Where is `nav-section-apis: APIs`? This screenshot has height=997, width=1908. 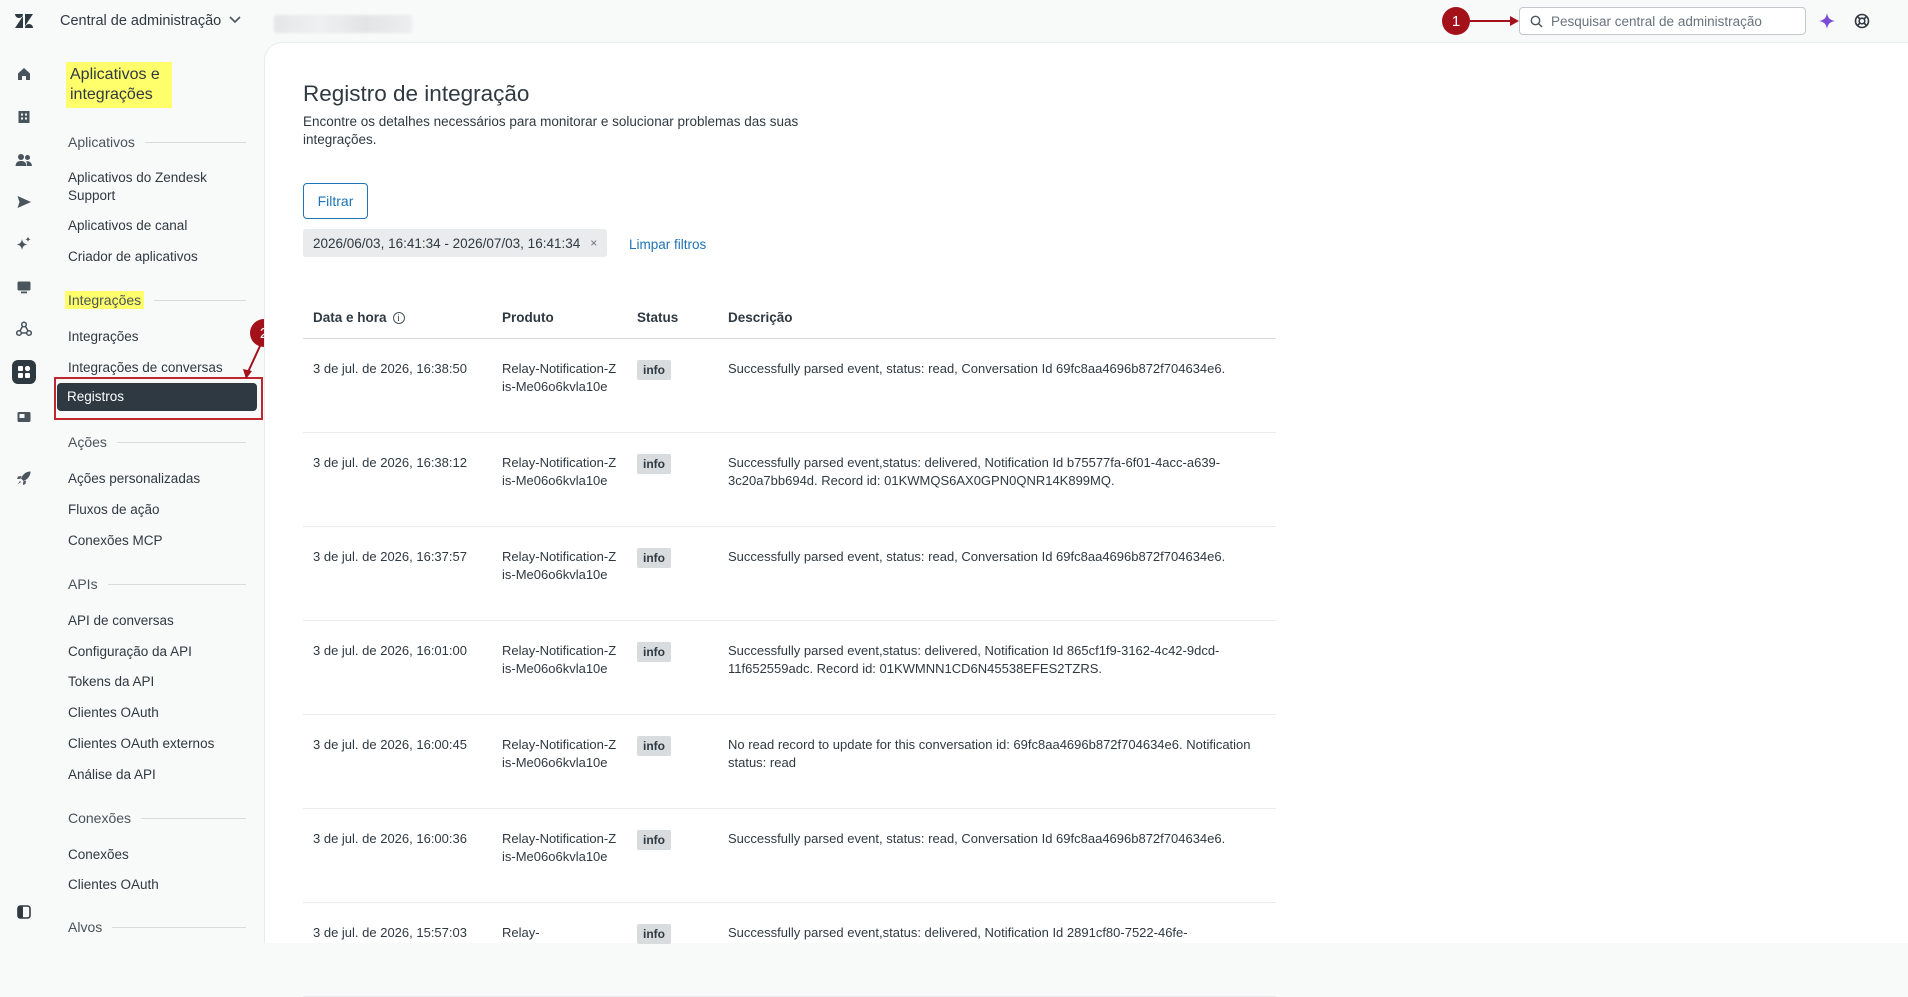
nav-section-apis: APIs is located at coordinates (157, 584).